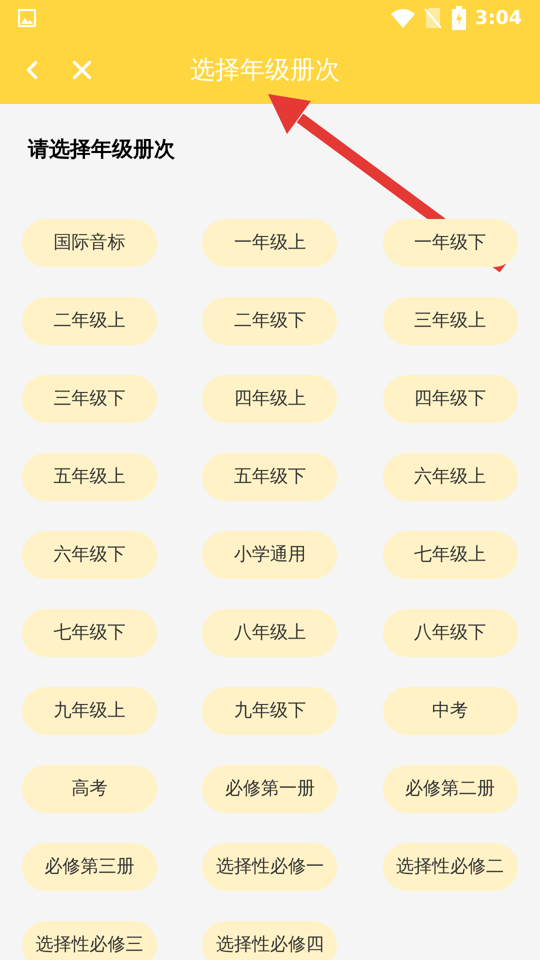 The image size is (540, 960). Describe the element at coordinates (433, 18) in the screenshot. I see `no-sim-icon` at that location.